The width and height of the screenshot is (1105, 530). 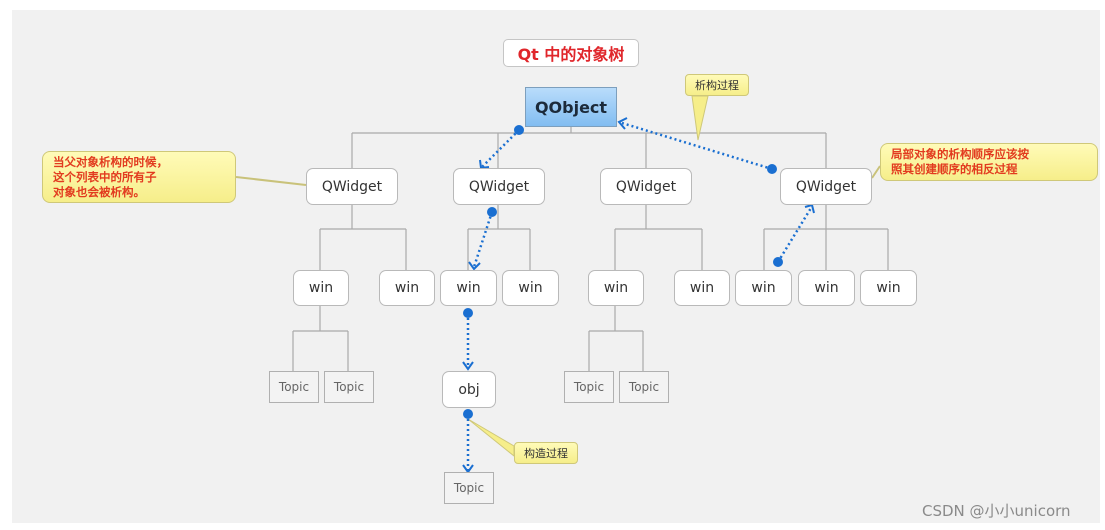 I want to click on connector-widget1-wins, so click(x=363, y=237).